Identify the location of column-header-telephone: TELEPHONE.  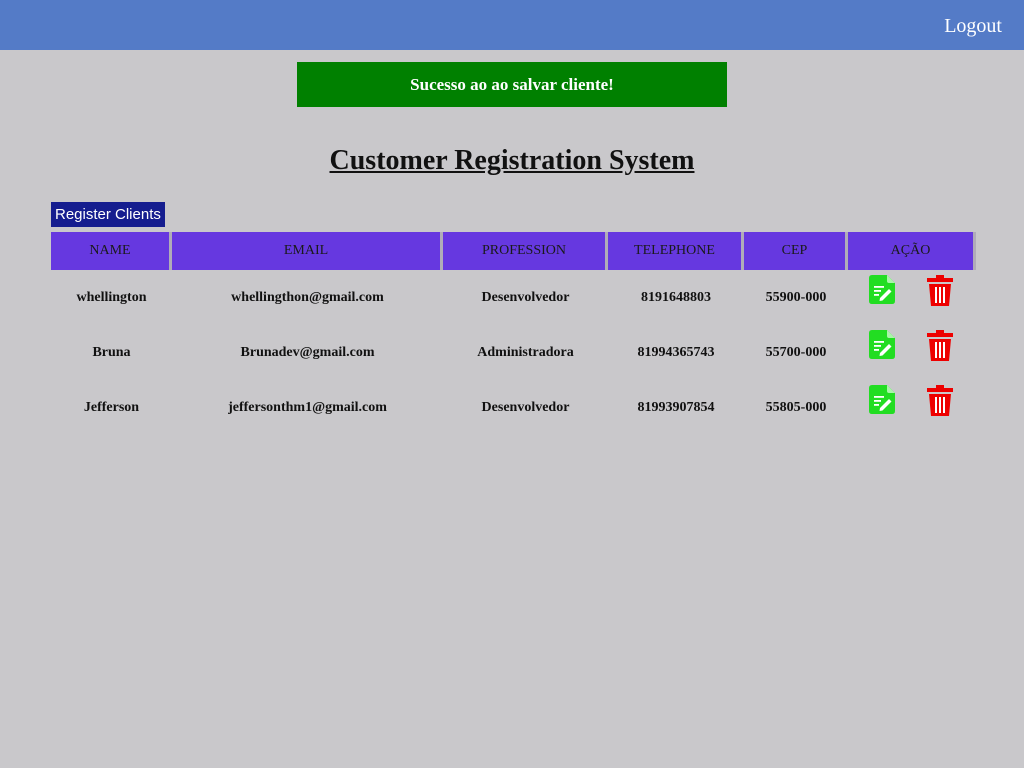
(676, 251).